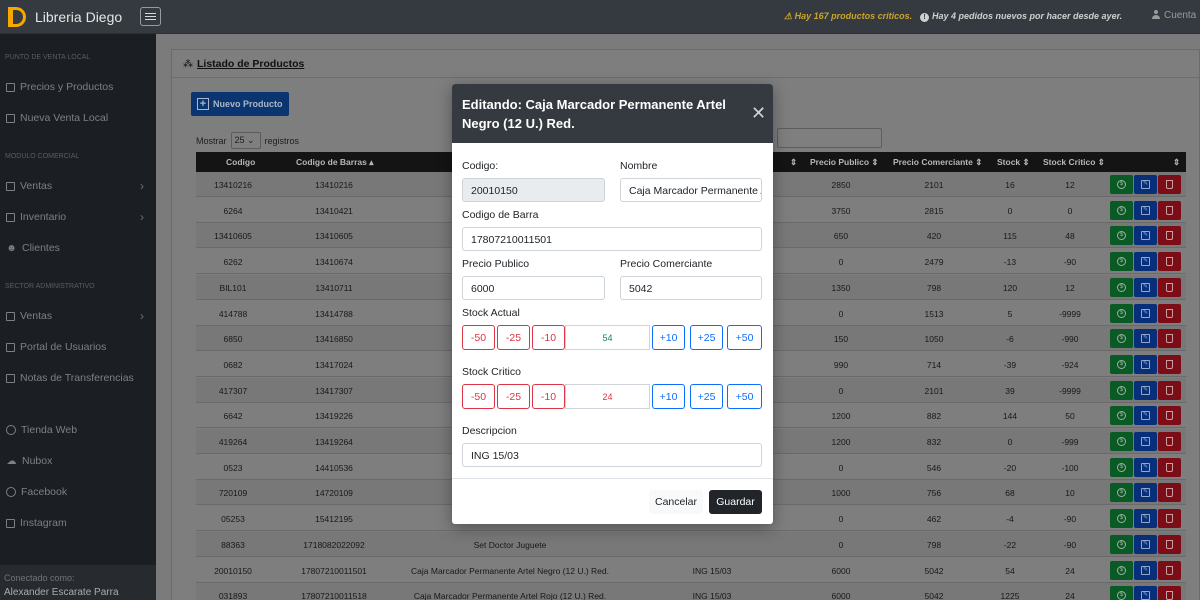 The image size is (1200, 600). What do you see at coordinates (691, 288) in the screenshot?
I see `precio-comerciante-field: 5042` at bounding box center [691, 288].